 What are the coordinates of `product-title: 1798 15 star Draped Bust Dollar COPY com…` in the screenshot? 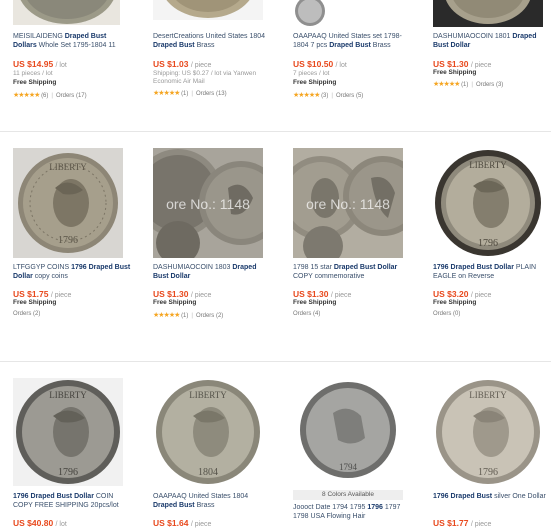 It's located at (352, 272).